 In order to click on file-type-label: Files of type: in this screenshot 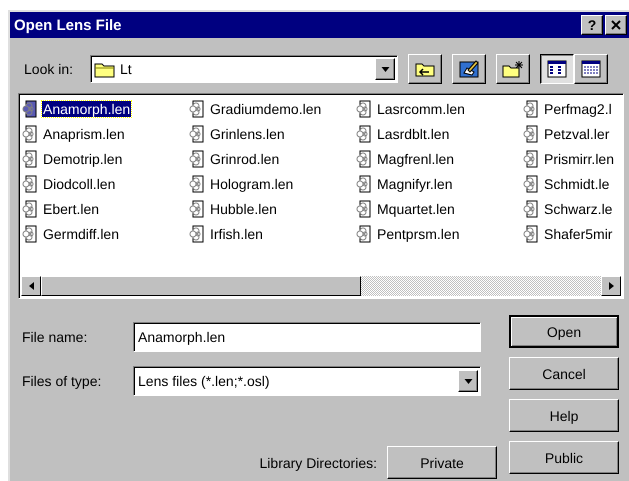, I will do `click(62, 381)`.